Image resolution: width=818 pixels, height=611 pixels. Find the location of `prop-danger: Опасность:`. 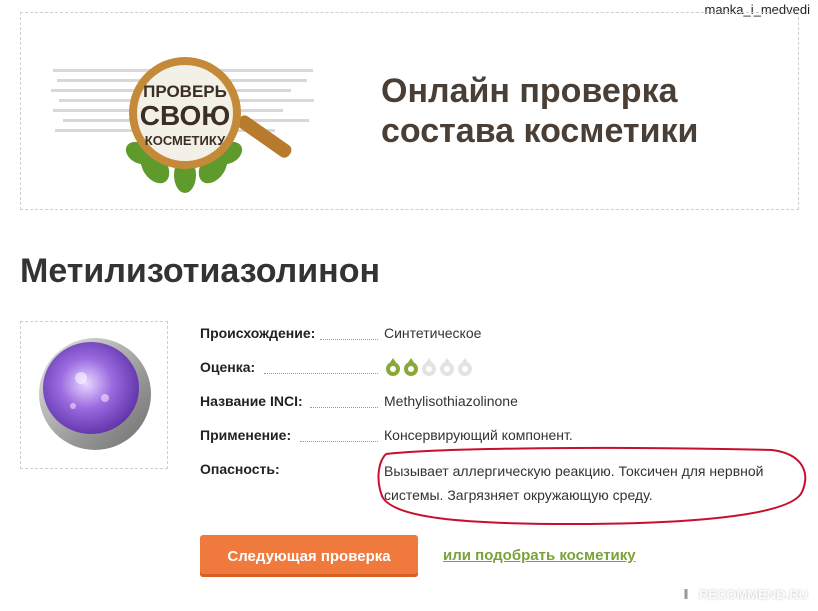

prop-danger: Опасность: is located at coordinates (290, 471).